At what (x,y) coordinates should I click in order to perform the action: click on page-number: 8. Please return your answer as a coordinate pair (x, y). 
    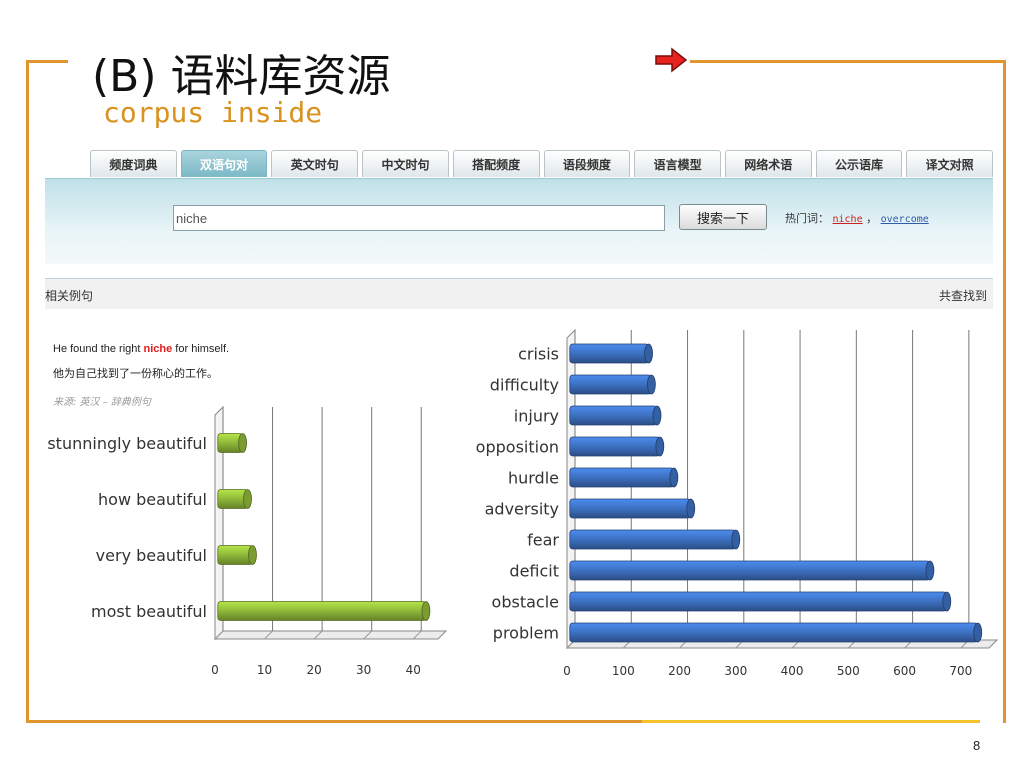
    Looking at the image, I should click on (977, 745).